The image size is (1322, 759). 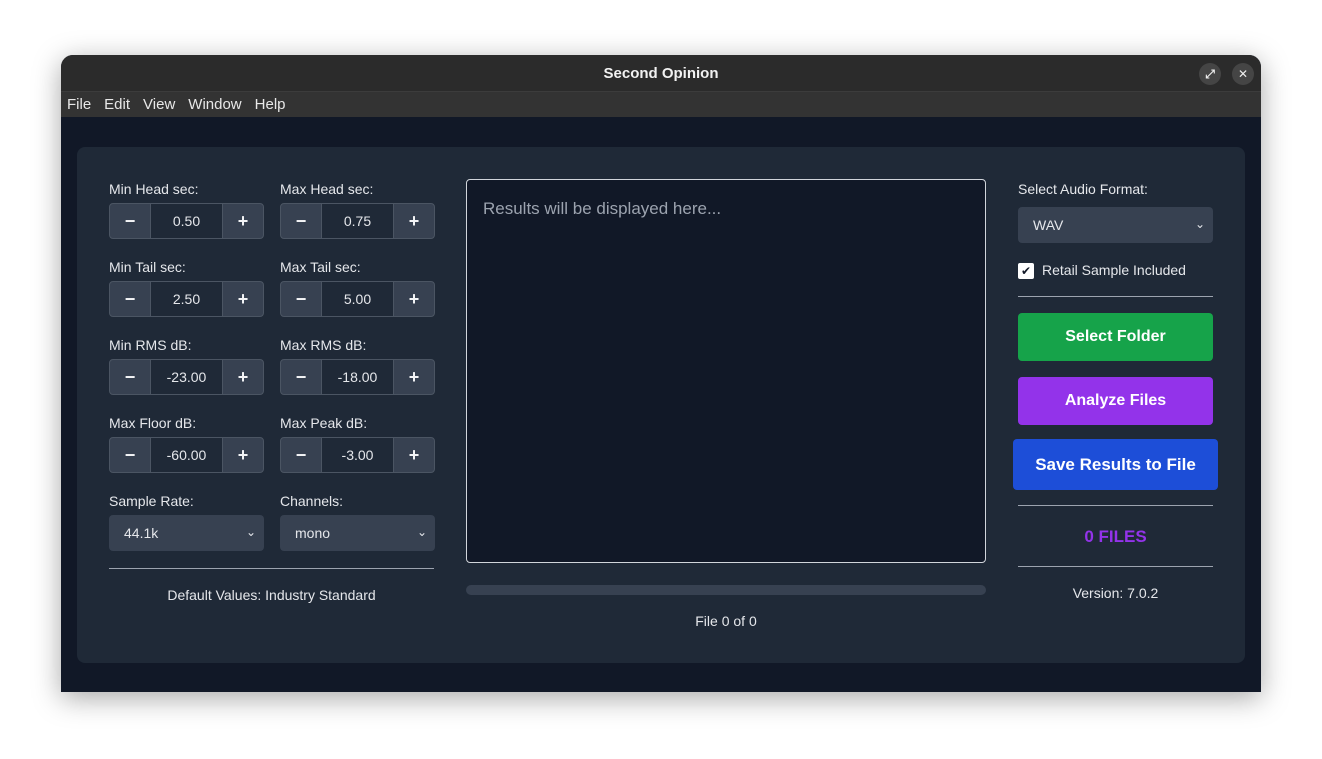 I want to click on channels-select: mono ⌄, so click(x=357, y=533).